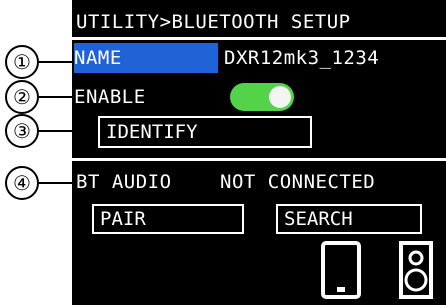 This screenshot has width=446, height=305. What do you see at coordinates (341, 272) in the screenshot?
I see `smartphone-icon` at bounding box center [341, 272].